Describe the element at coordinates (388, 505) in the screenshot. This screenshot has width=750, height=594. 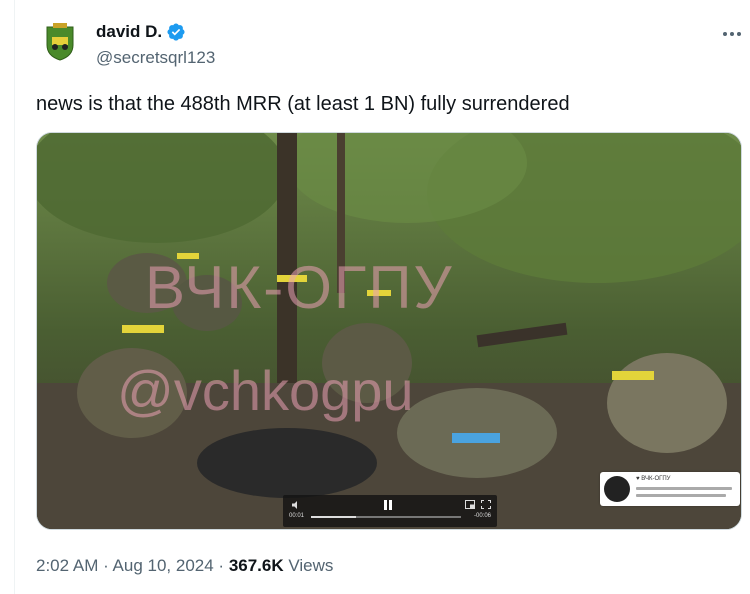
I see `pause-icon` at that location.